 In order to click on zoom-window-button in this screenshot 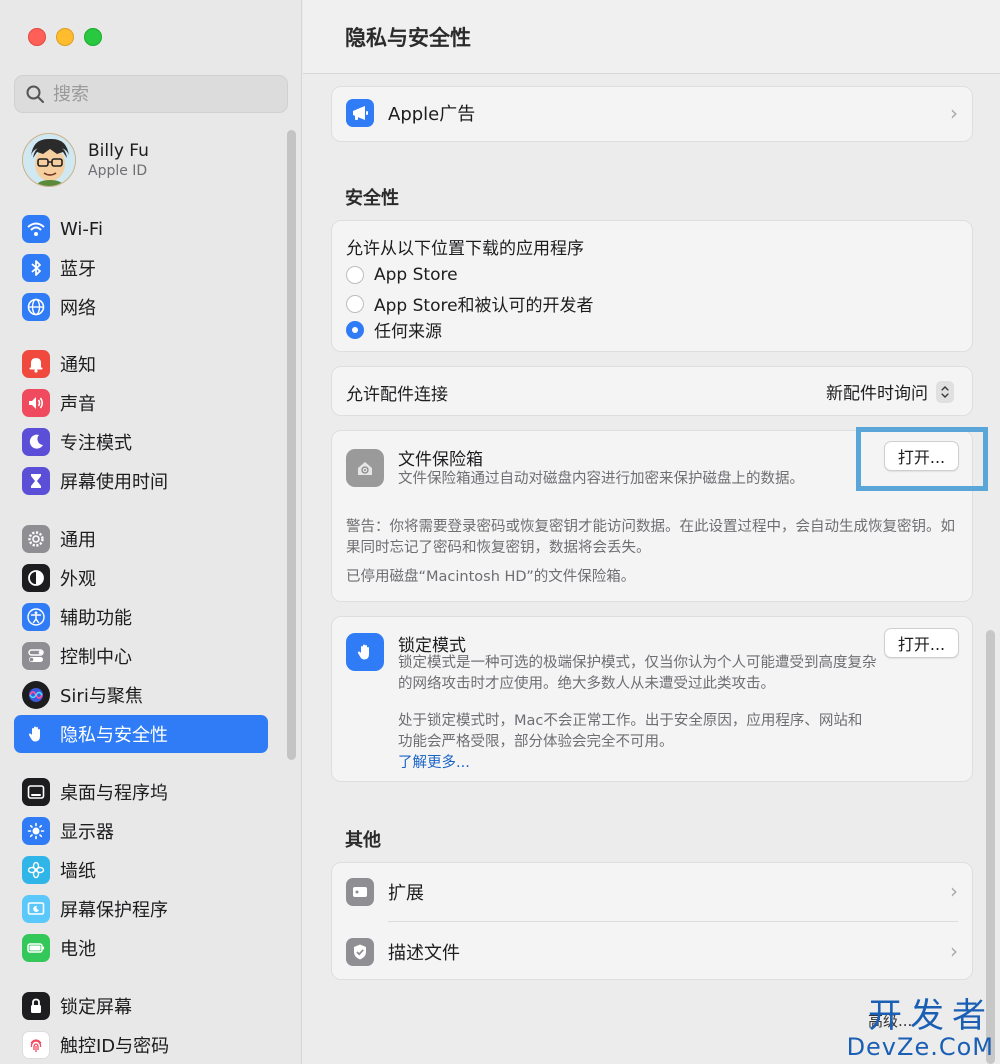, I will do `click(93, 37)`.